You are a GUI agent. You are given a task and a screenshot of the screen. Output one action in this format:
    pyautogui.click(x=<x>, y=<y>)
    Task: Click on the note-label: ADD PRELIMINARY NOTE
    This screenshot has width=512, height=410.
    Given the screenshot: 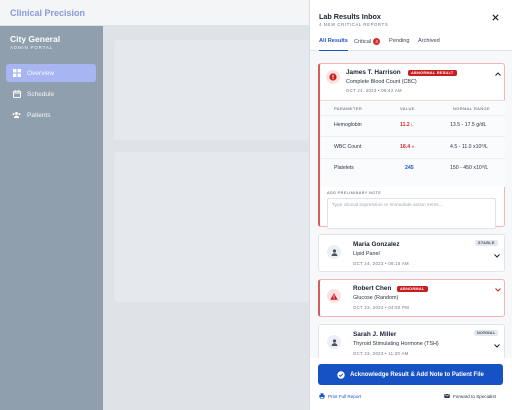 What is the action you would take?
    pyautogui.click(x=354, y=193)
    